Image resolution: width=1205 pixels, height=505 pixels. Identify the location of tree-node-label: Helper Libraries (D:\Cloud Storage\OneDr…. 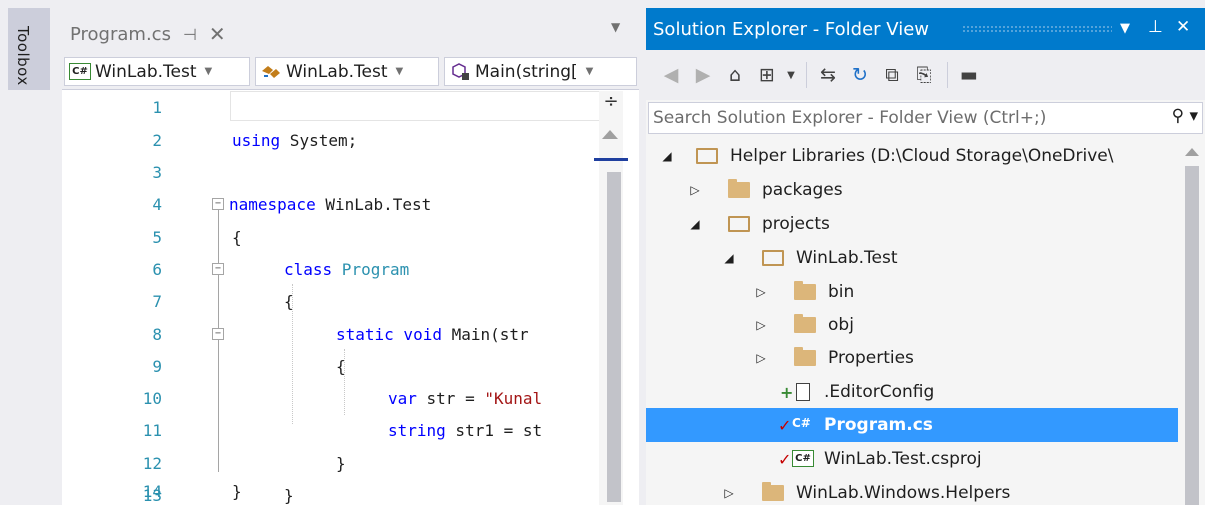
(922, 156).